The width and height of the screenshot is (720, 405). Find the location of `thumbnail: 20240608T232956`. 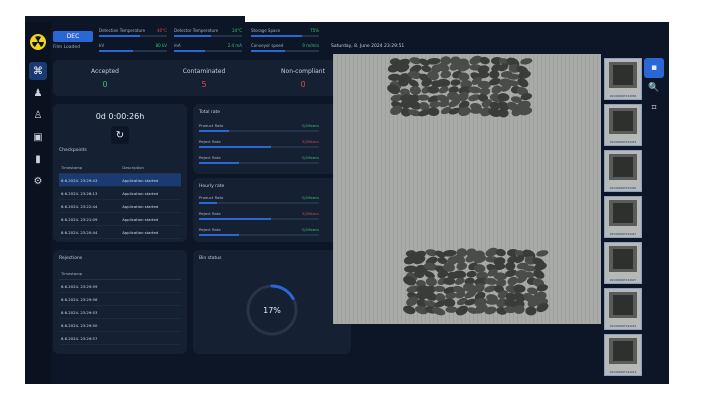

thumbnail: 20240608T232956 is located at coordinates (623, 79).